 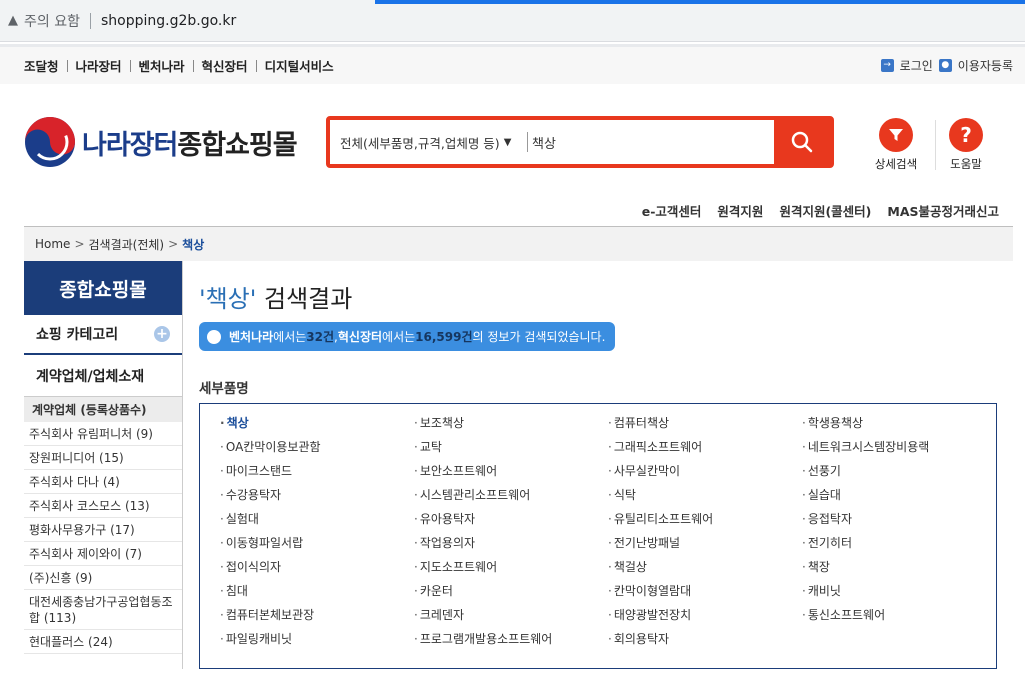 What do you see at coordinates (887, 65) in the screenshot?
I see `login-icon: →` at bounding box center [887, 65].